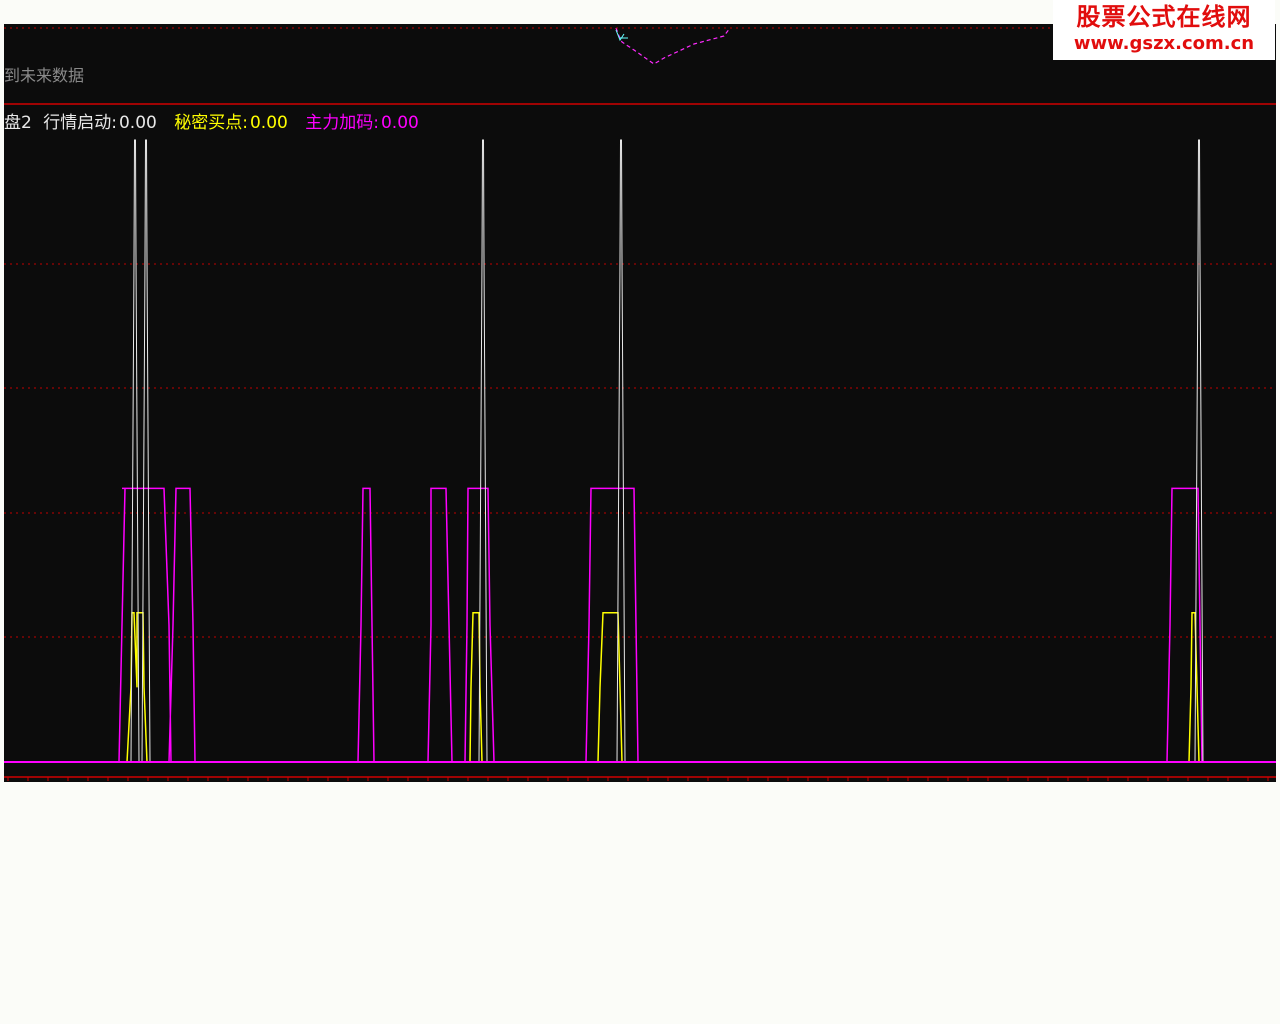 The image size is (1280, 1024). I want to click on series-line-yellow, so click(659, 687).